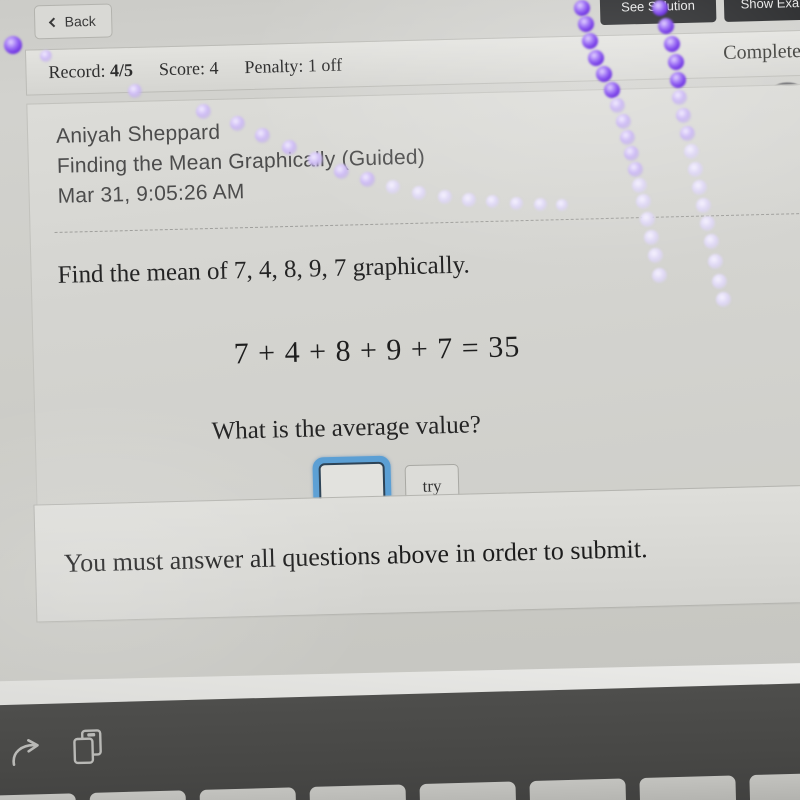 This screenshot has height=800, width=800. What do you see at coordinates (770, 6) in the screenshot?
I see `show-example-label: Show Example` at bounding box center [770, 6].